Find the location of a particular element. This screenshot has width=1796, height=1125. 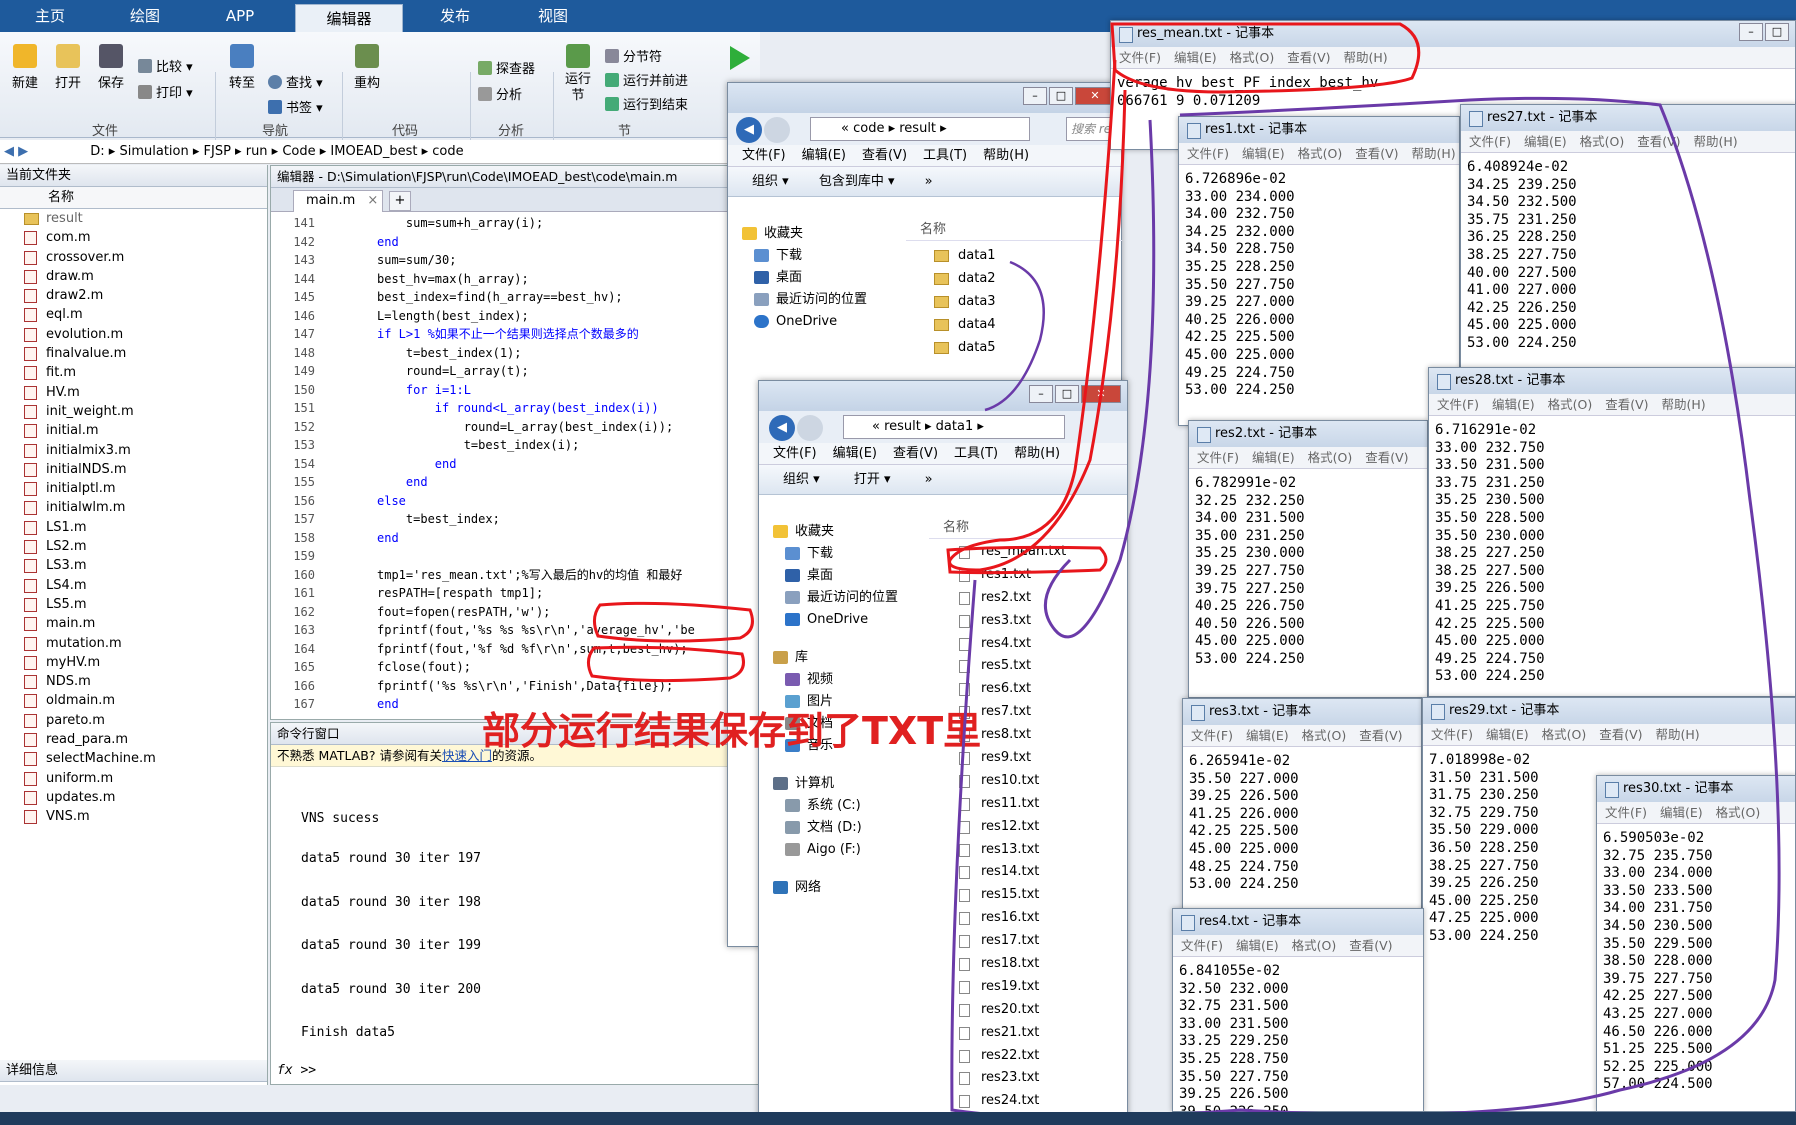

inspector-button: 探查器 is located at coordinates (506, 67).